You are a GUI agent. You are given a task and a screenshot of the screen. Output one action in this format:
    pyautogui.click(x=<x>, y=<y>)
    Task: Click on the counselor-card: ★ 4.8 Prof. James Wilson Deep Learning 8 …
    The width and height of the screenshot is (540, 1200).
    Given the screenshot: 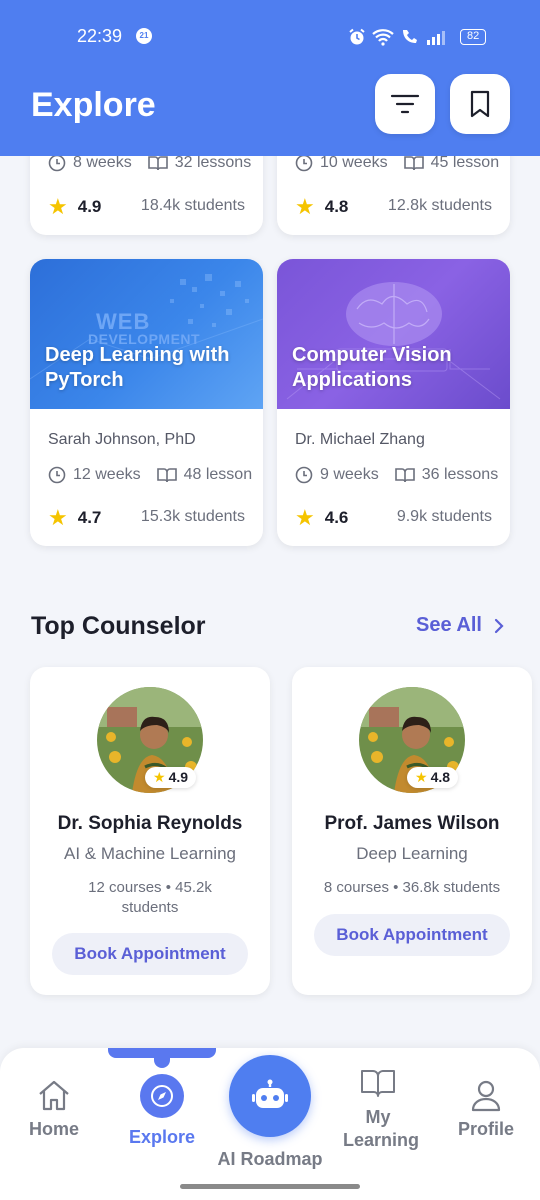 What is the action you would take?
    pyautogui.click(x=412, y=831)
    